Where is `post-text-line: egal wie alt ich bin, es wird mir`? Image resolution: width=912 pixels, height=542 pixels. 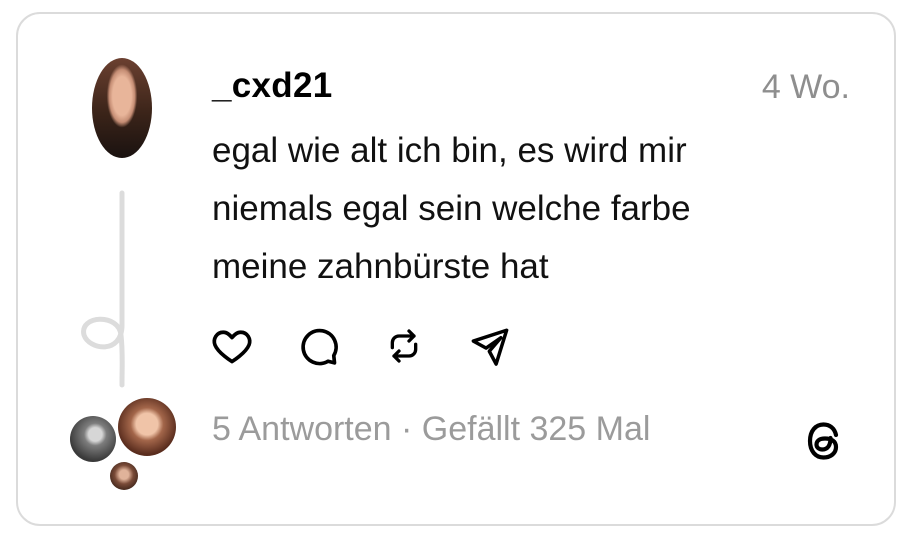
post-text-line: egal wie alt ich bin, es wird mir is located at coordinates (449, 150).